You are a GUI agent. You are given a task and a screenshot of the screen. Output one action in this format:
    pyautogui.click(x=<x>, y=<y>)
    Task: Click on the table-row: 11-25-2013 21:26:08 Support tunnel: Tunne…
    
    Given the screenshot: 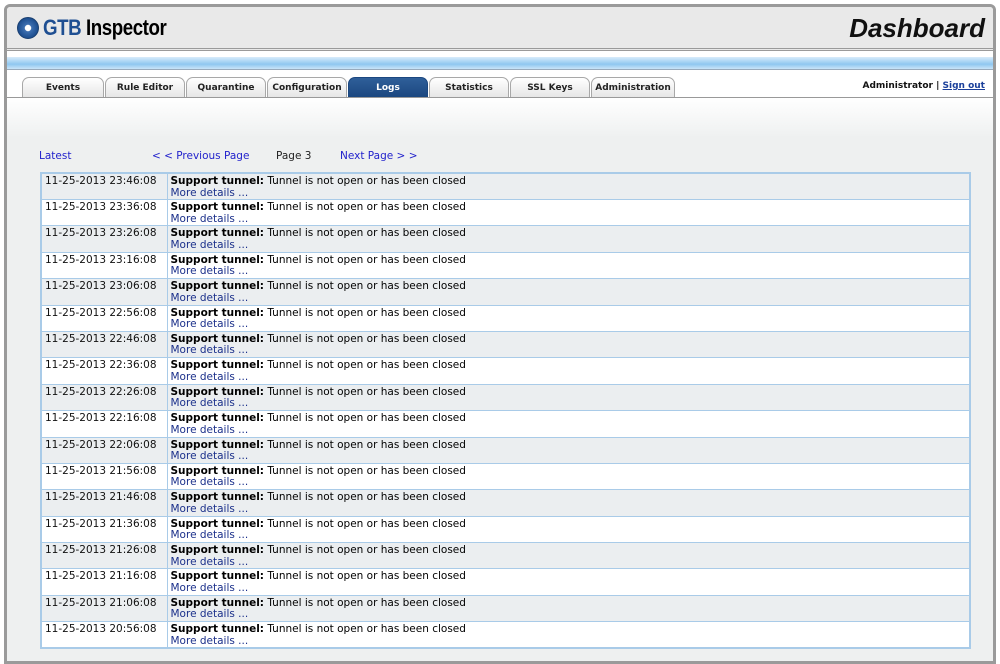 What is the action you would take?
    pyautogui.click(x=505, y=556)
    